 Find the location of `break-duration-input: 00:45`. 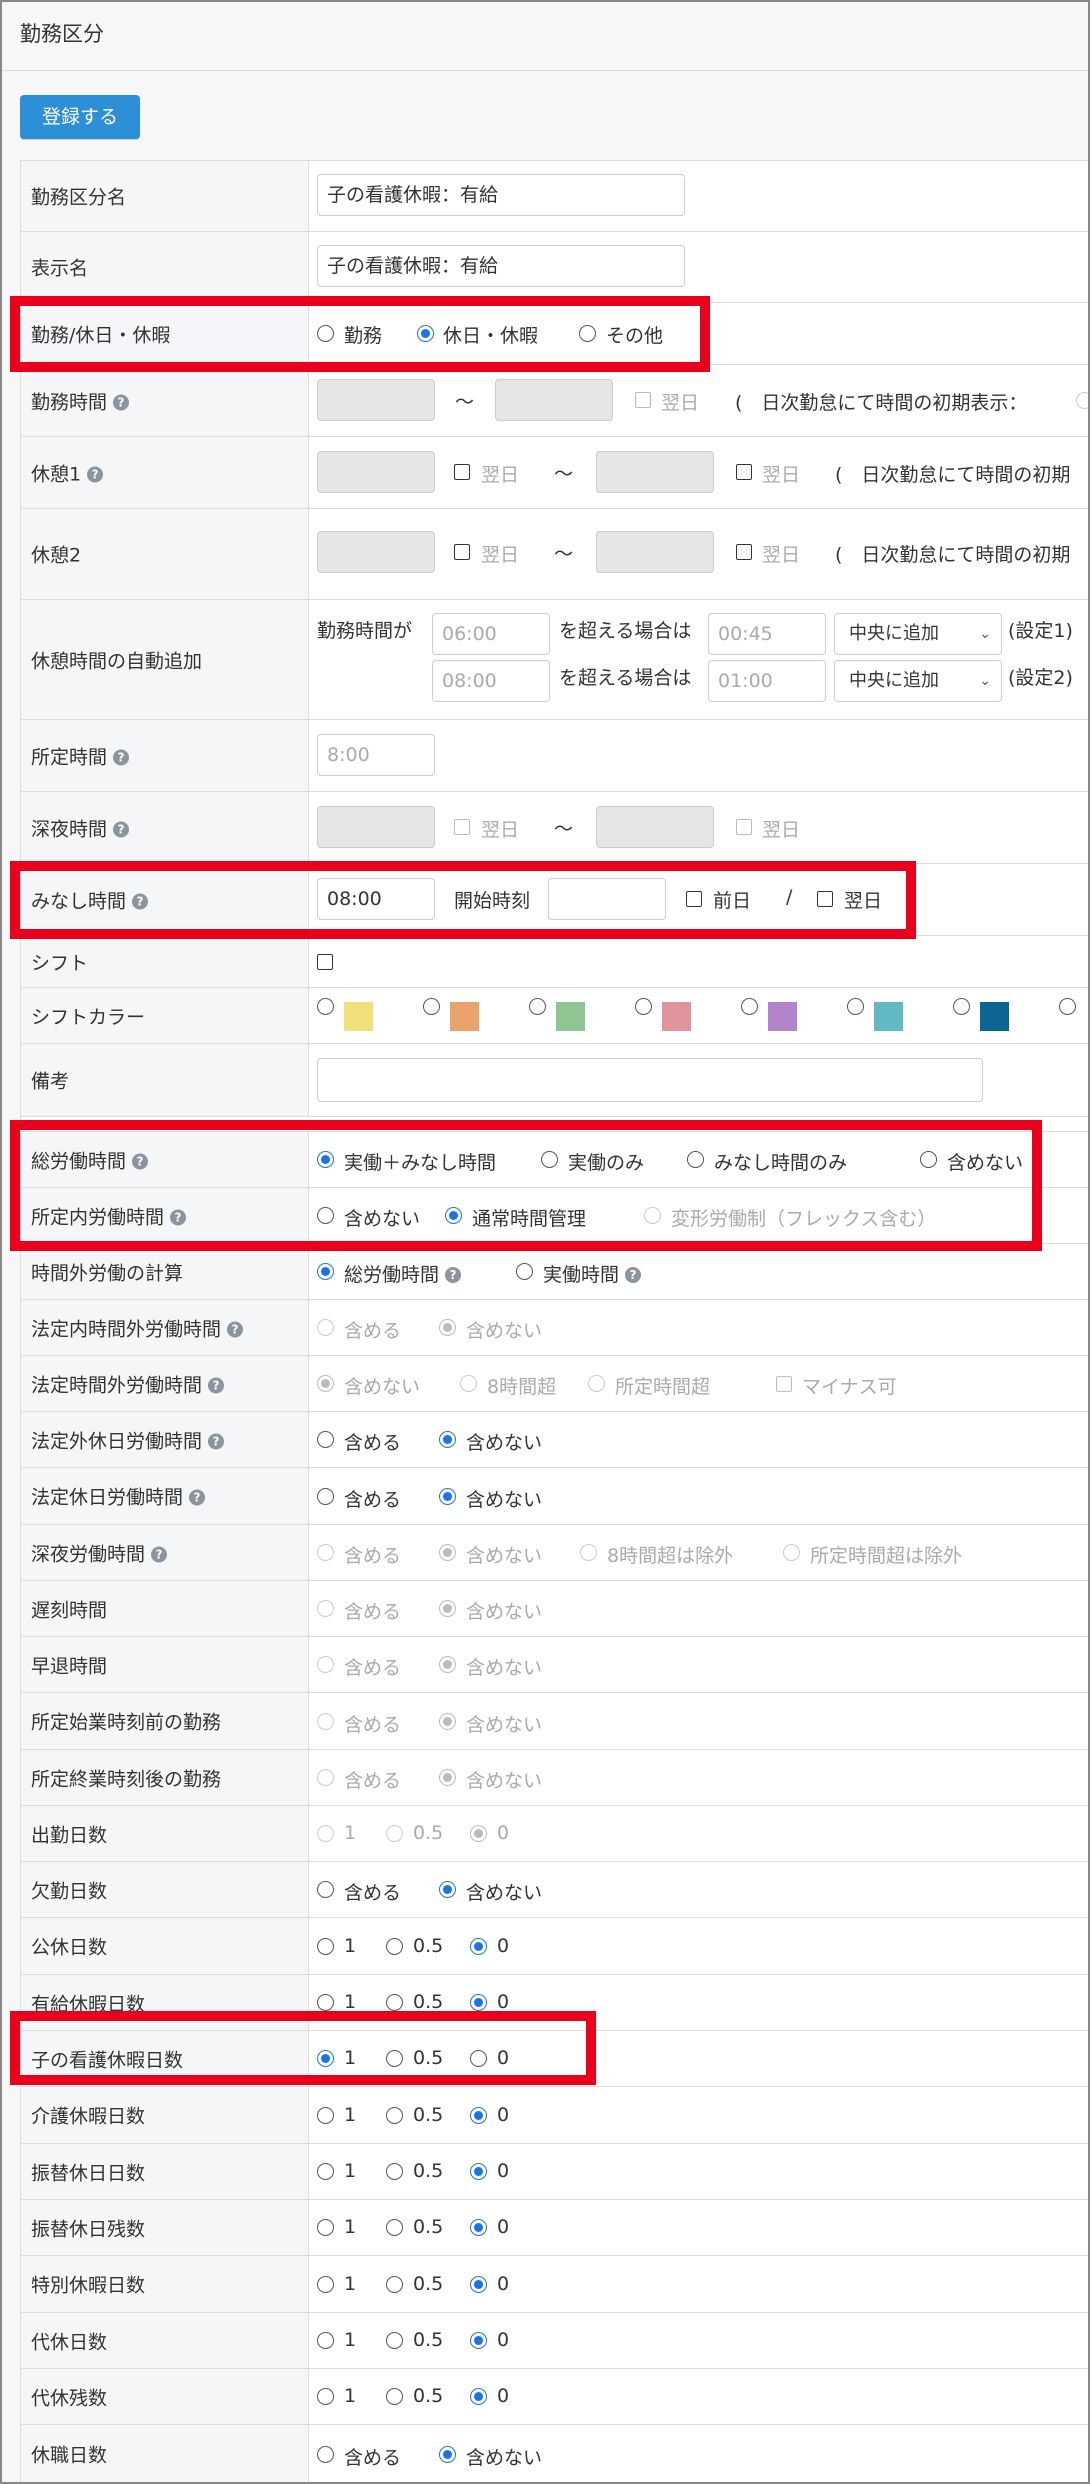

break-duration-input: 00:45 is located at coordinates (767, 634).